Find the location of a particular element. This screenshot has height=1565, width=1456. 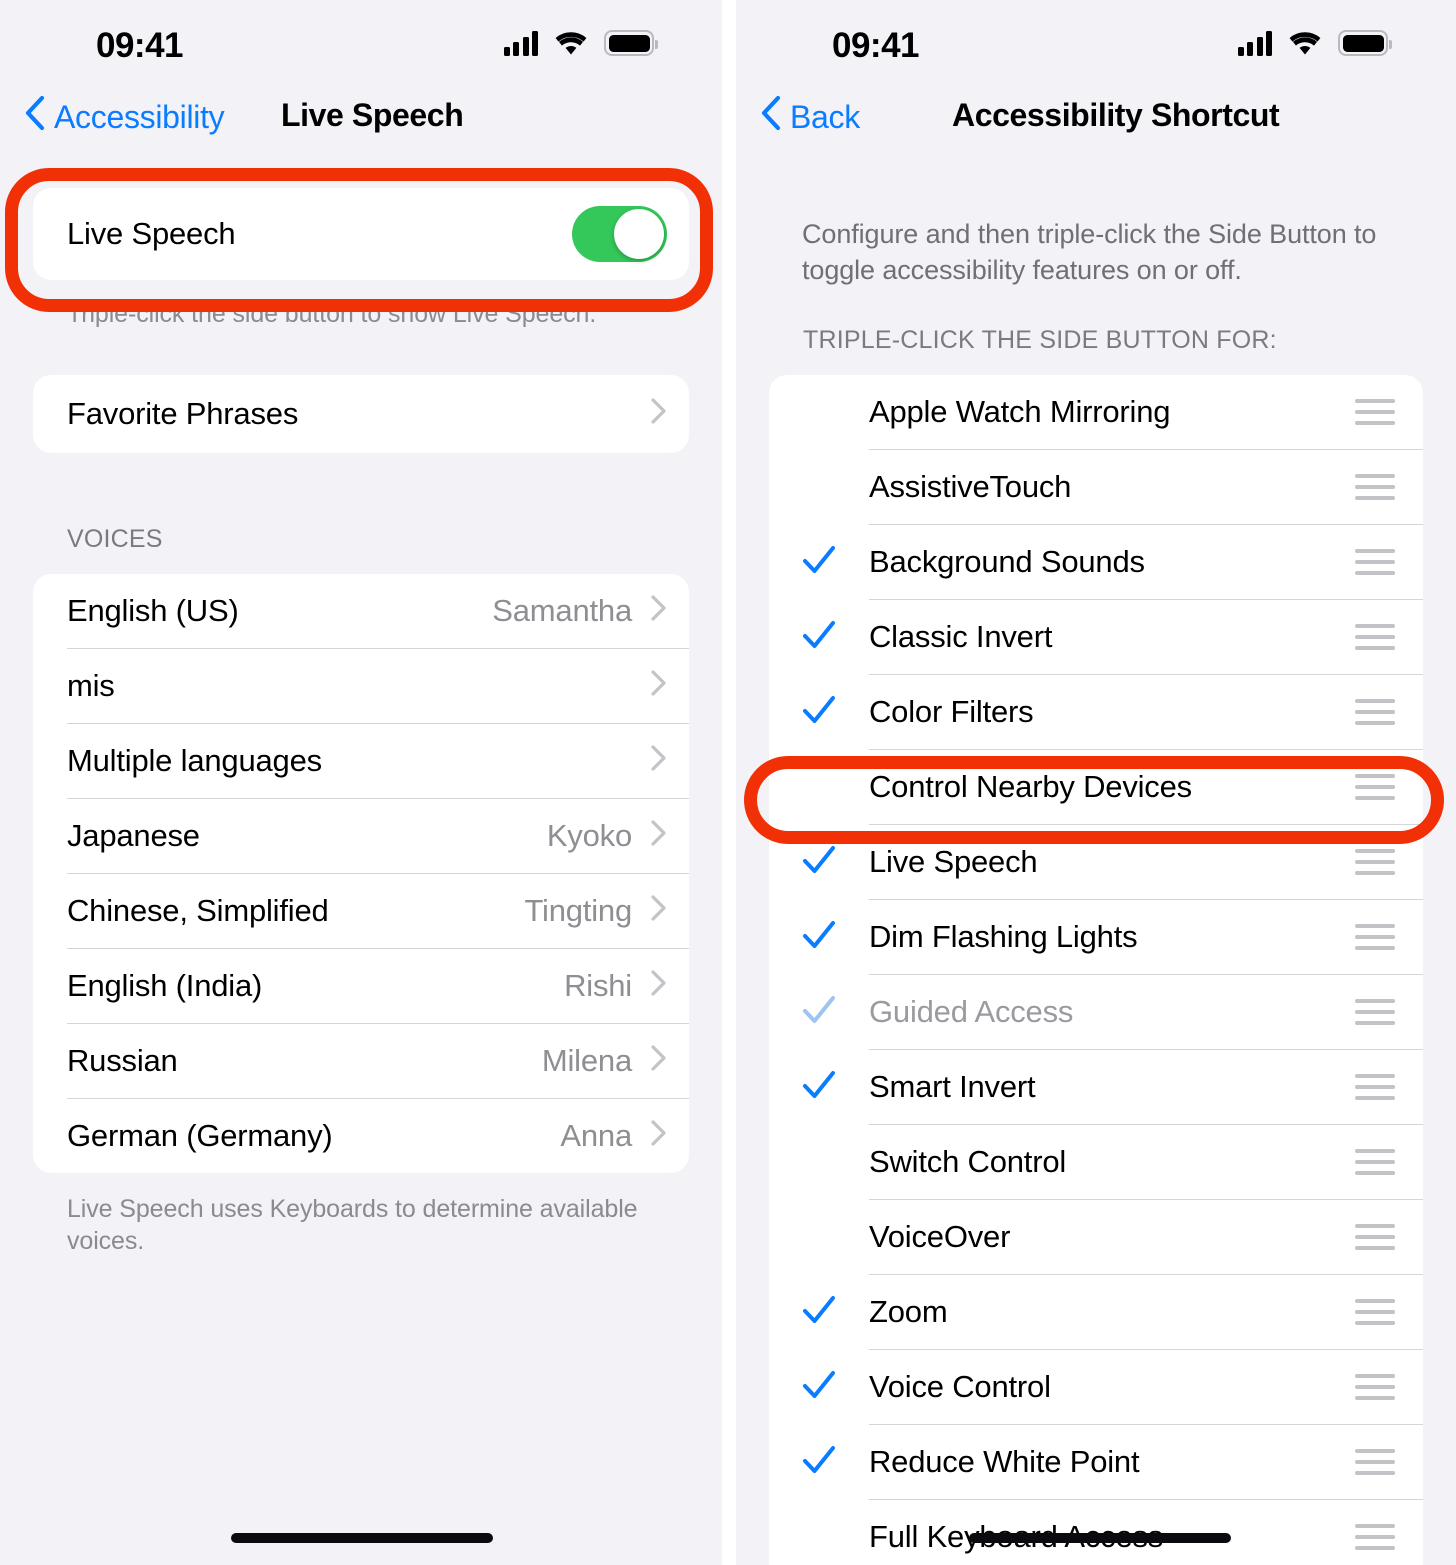

voice-name-value: Rishi is located at coordinates (598, 985).